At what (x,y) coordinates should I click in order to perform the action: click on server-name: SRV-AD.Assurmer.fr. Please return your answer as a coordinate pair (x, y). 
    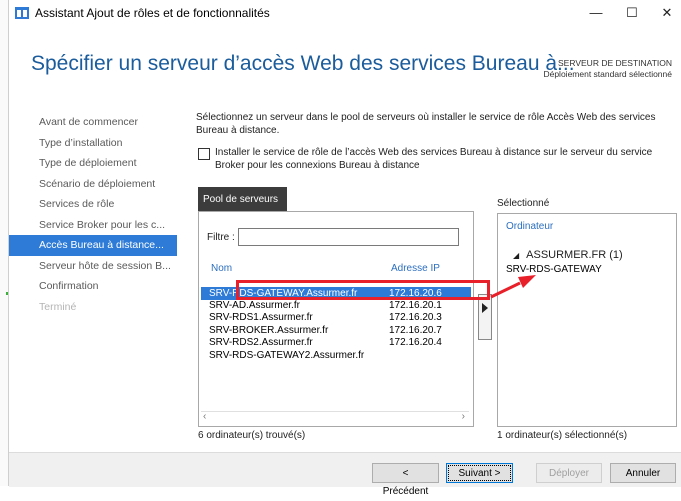
    Looking at the image, I should click on (254, 305).